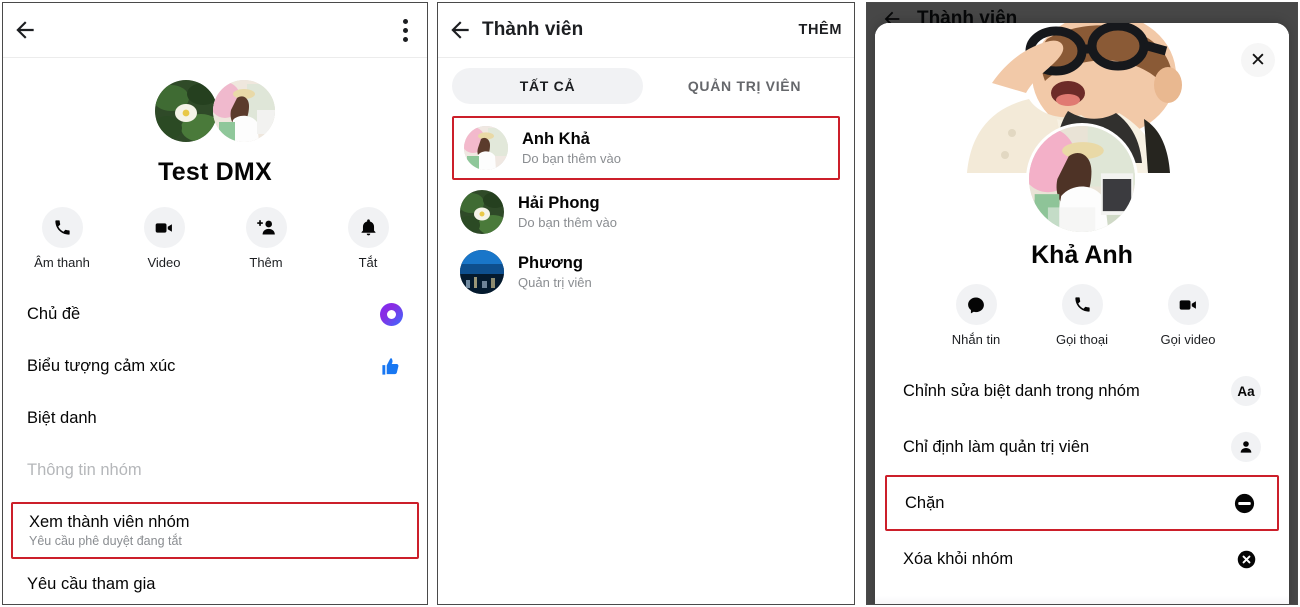  Describe the element at coordinates (266, 262) in the screenshot. I see `quick-action-label: Thêm` at that location.